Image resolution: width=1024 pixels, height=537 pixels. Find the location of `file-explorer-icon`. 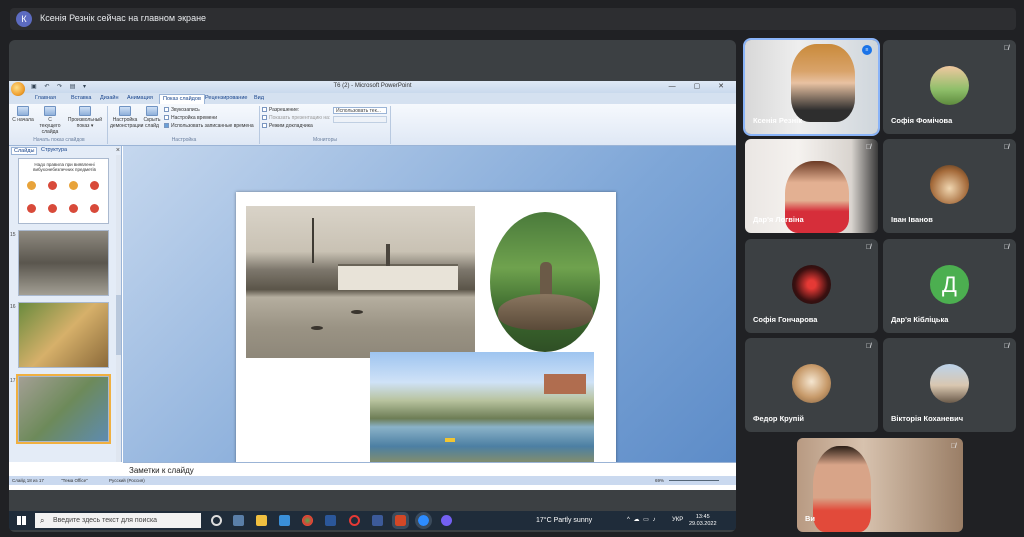

file-explorer-icon is located at coordinates (261, 520).